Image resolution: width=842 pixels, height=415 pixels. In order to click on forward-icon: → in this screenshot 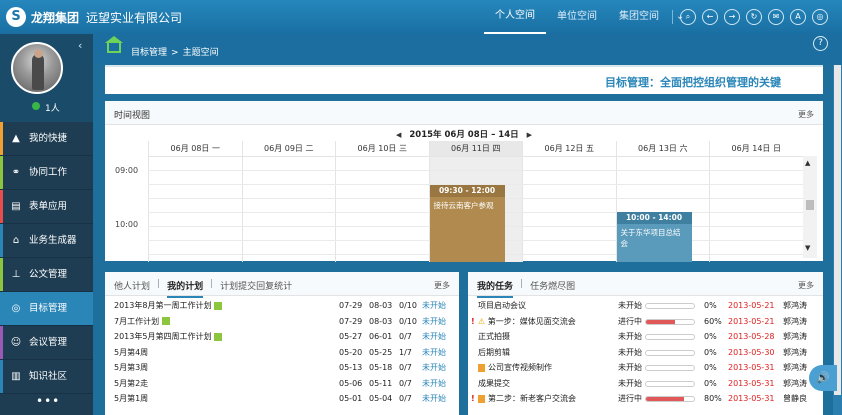, I will do `click(732, 17)`.